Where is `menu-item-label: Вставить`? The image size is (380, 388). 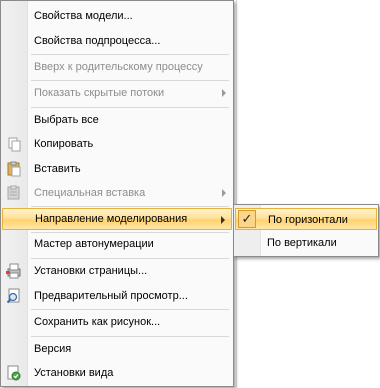 menu-item-label: Вставить is located at coordinates (57, 169).